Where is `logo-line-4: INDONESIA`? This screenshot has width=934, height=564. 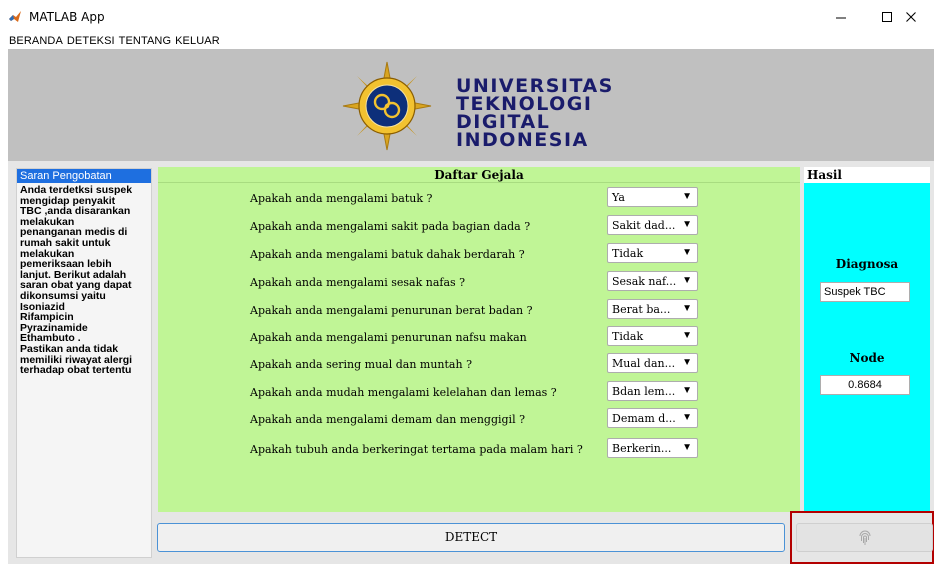 logo-line-4: INDONESIA is located at coordinates (522, 140).